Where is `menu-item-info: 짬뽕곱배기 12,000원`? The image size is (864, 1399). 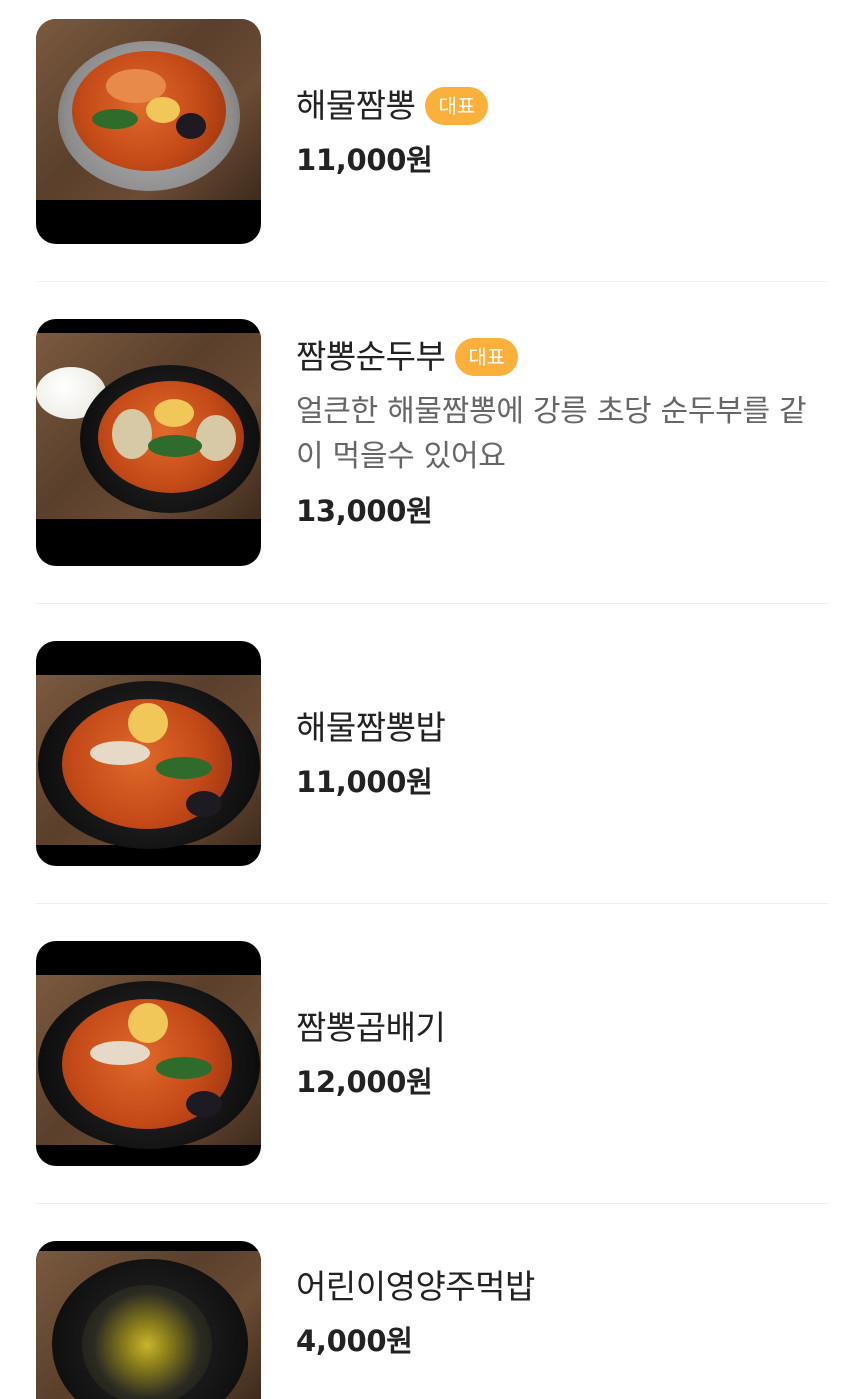 menu-item-info: 짬뽕곱배기 12,000원 is located at coordinates (562, 1054).